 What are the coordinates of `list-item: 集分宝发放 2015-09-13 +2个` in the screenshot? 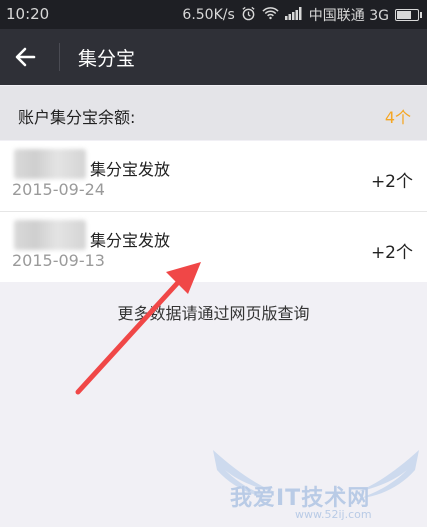 It's located at (213, 247).